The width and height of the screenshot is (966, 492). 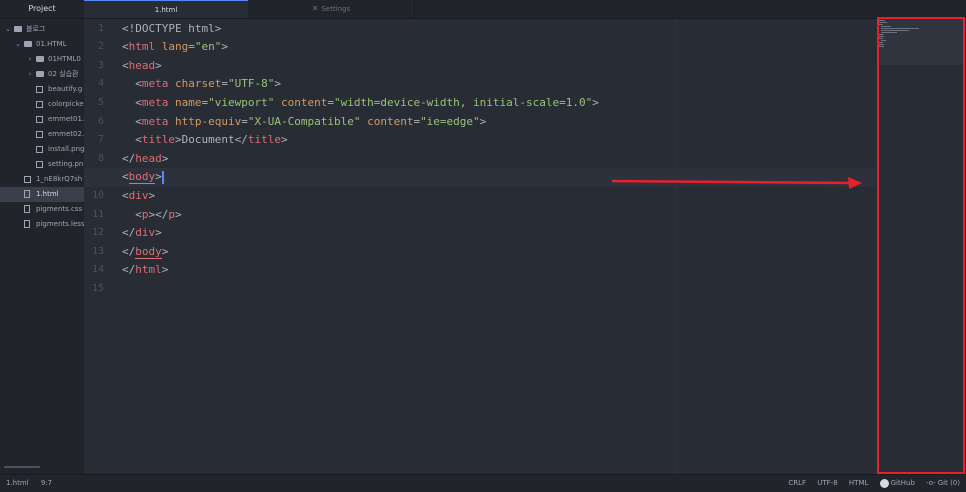 I want to click on tree-item: beautify.g, so click(x=42, y=89).